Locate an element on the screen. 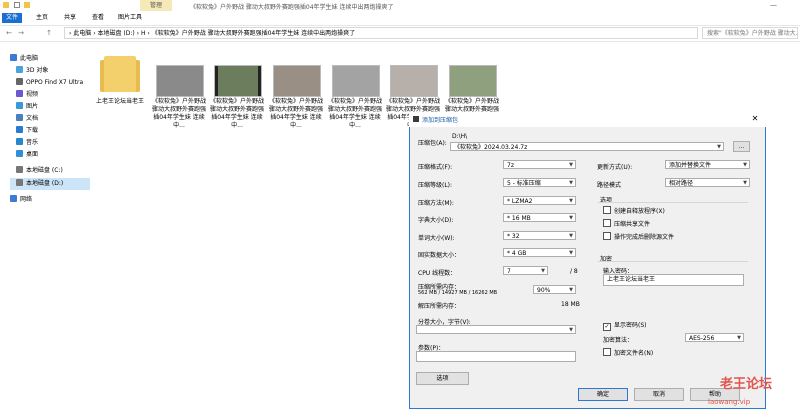 The image size is (800, 413). sidebar-item-desktop: 桌面 is located at coordinates (27, 155).